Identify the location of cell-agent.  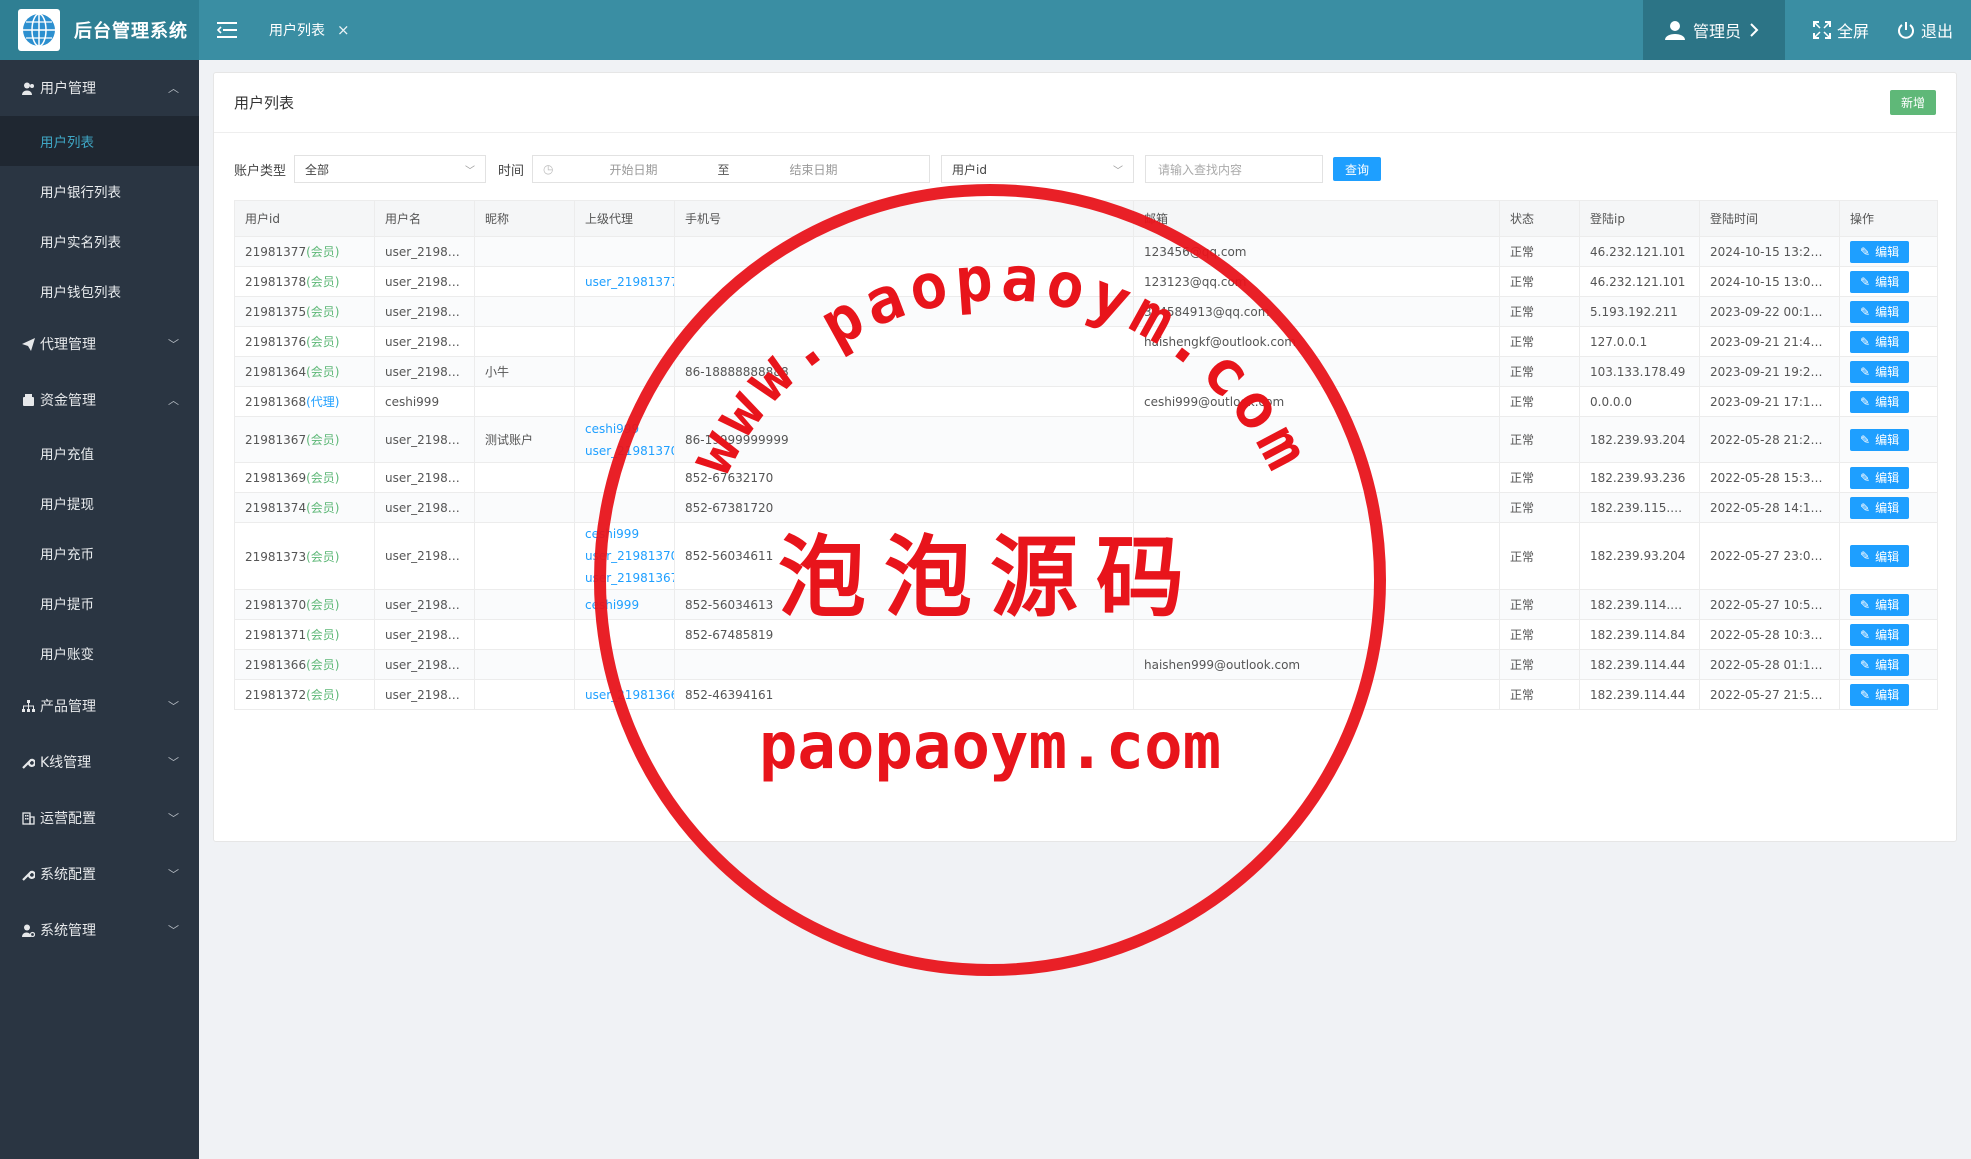
(624, 634).